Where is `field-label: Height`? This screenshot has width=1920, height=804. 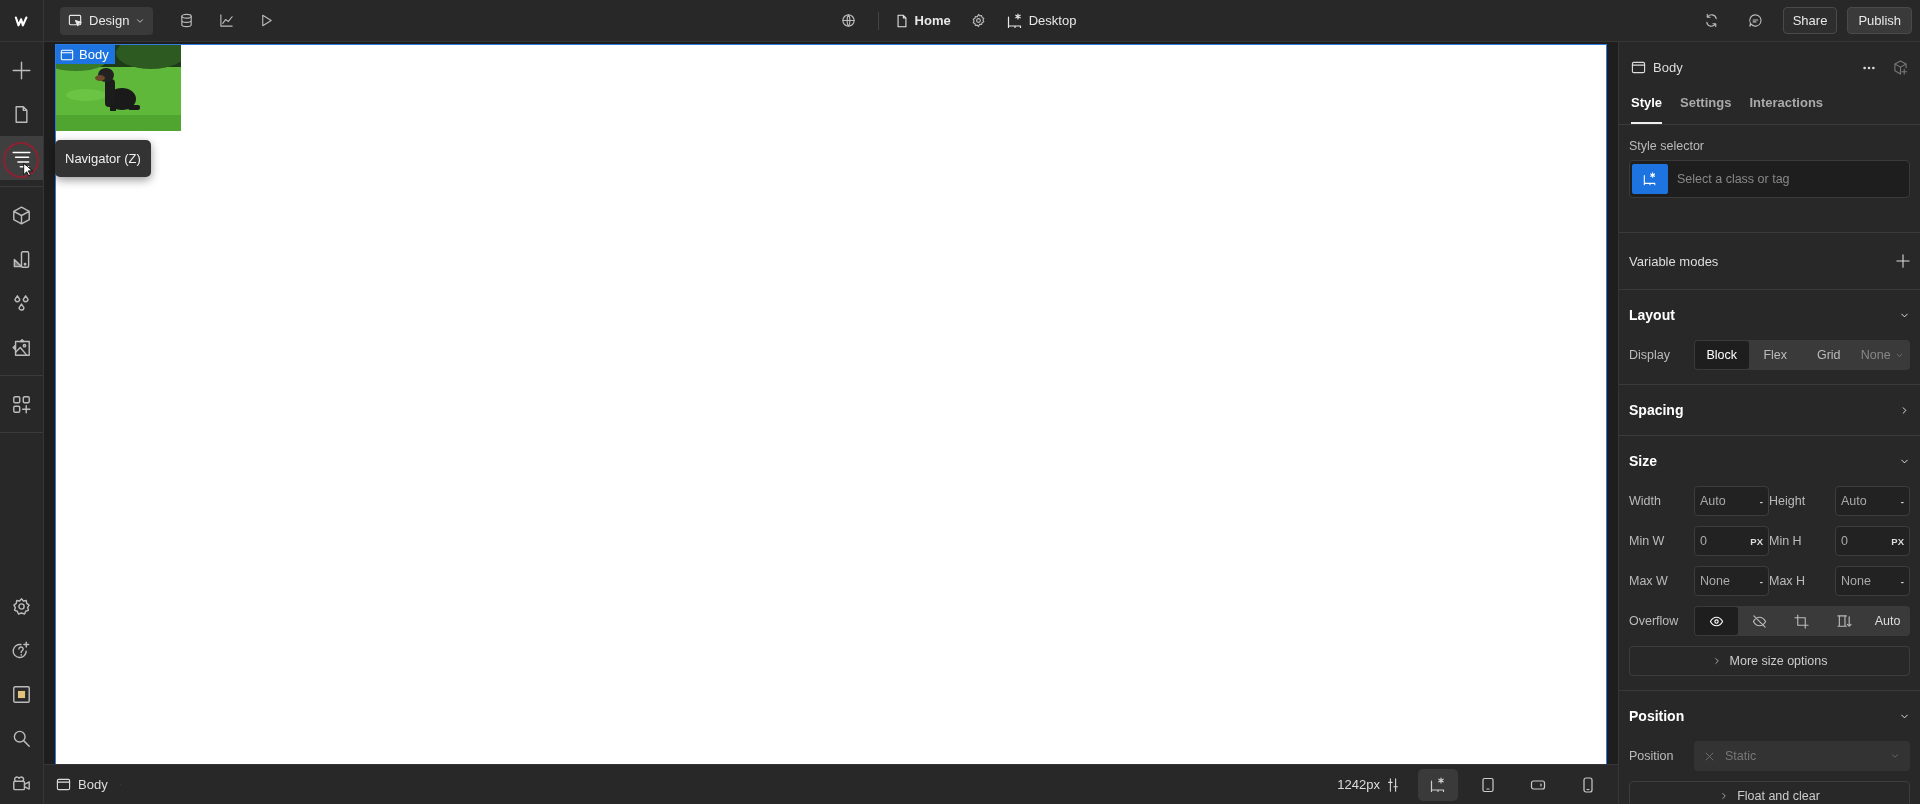
field-label: Height is located at coordinates (1788, 501).